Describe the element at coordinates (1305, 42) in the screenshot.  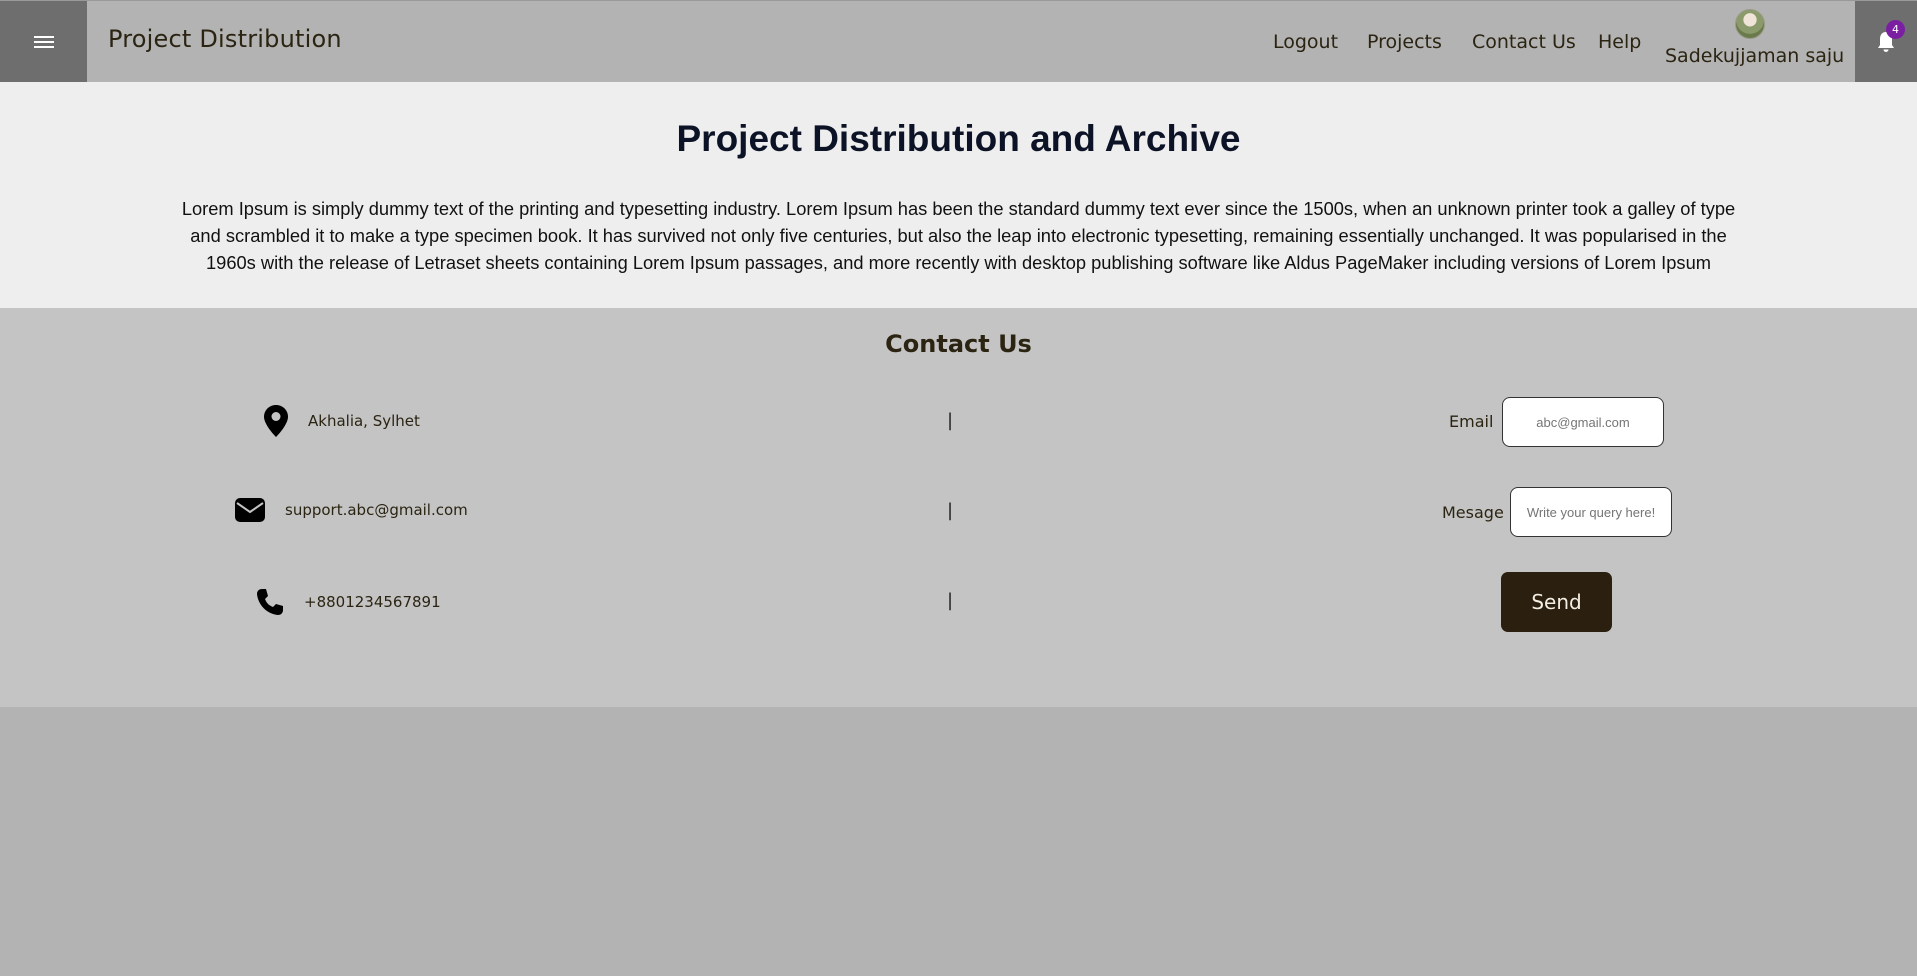
I see `nav-logout: Logout` at that location.